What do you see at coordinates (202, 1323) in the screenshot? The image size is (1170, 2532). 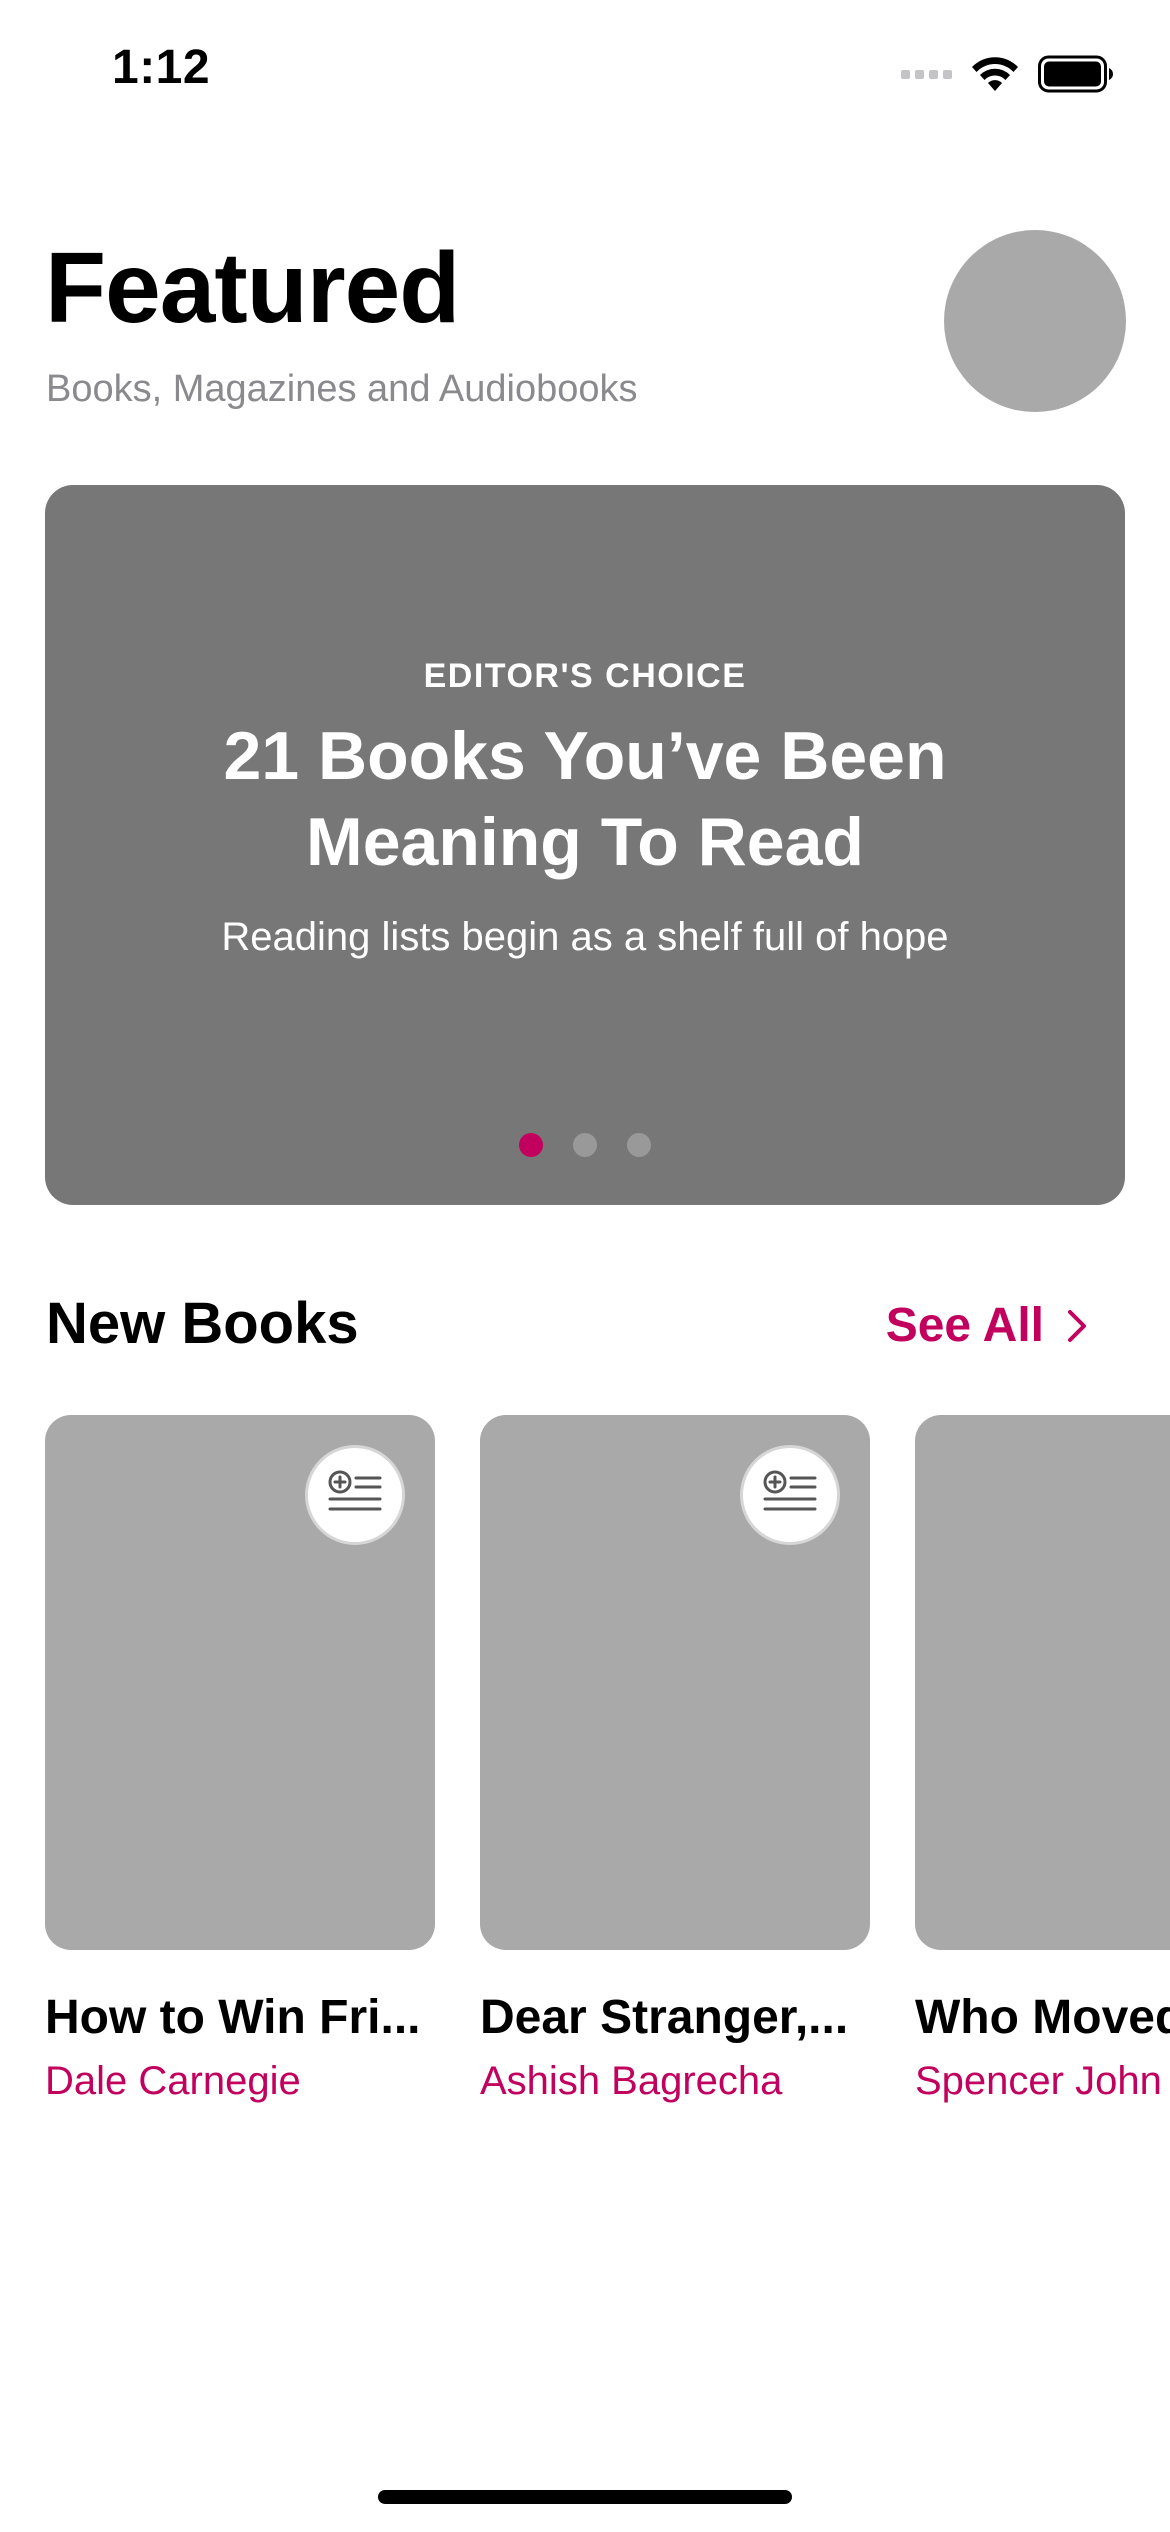 I see `section-title-new-books: New Books` at bounding box center [202, 1323].